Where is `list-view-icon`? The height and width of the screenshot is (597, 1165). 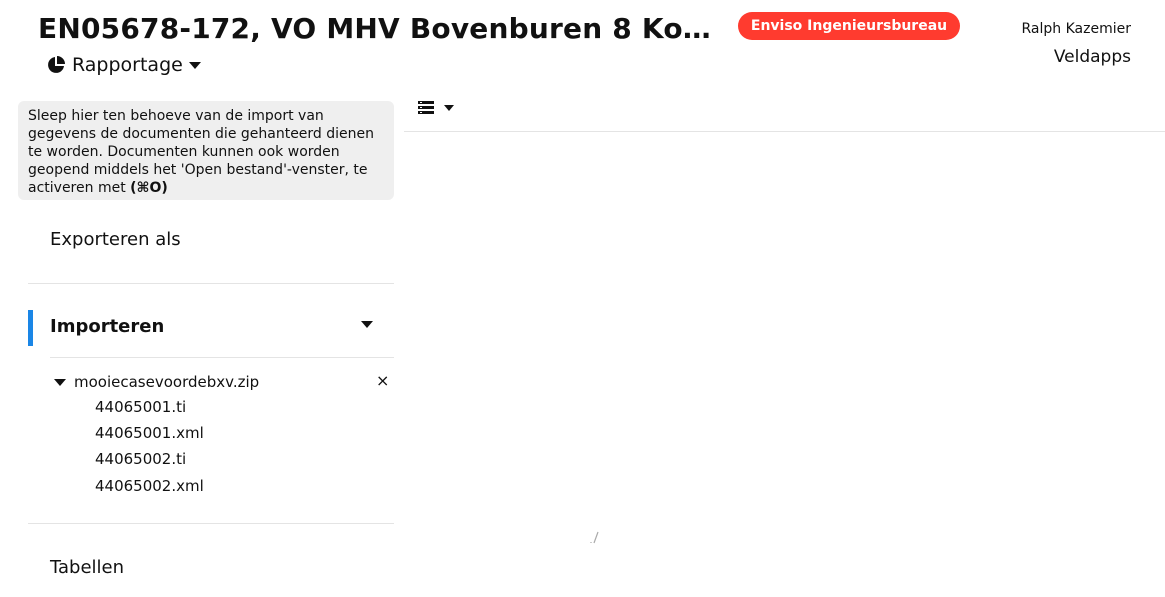
list-view-icon is located at coordinates (426, 107).